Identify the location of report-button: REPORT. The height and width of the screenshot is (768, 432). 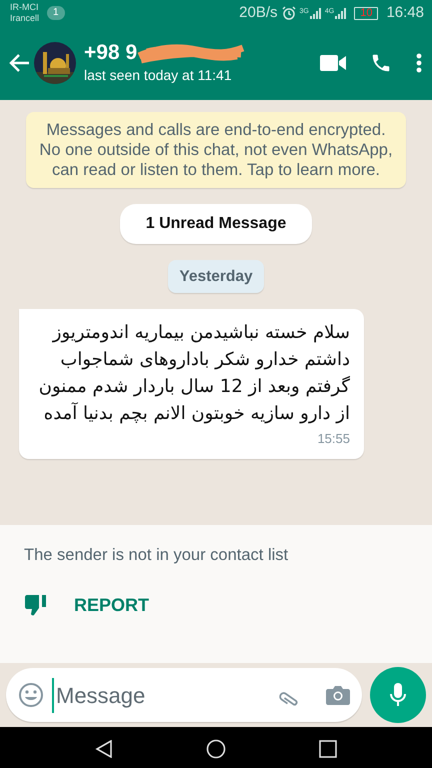
(112, 605).